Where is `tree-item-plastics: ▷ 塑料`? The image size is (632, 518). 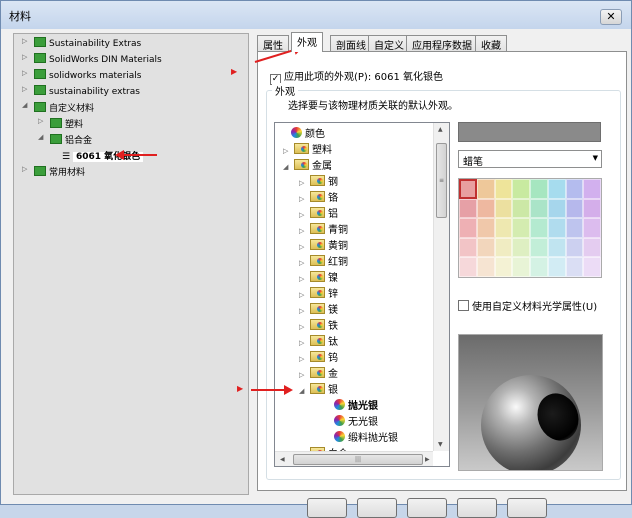 tree-item-plastics: ▷ 塑料 is located at coordinates (60, 125).